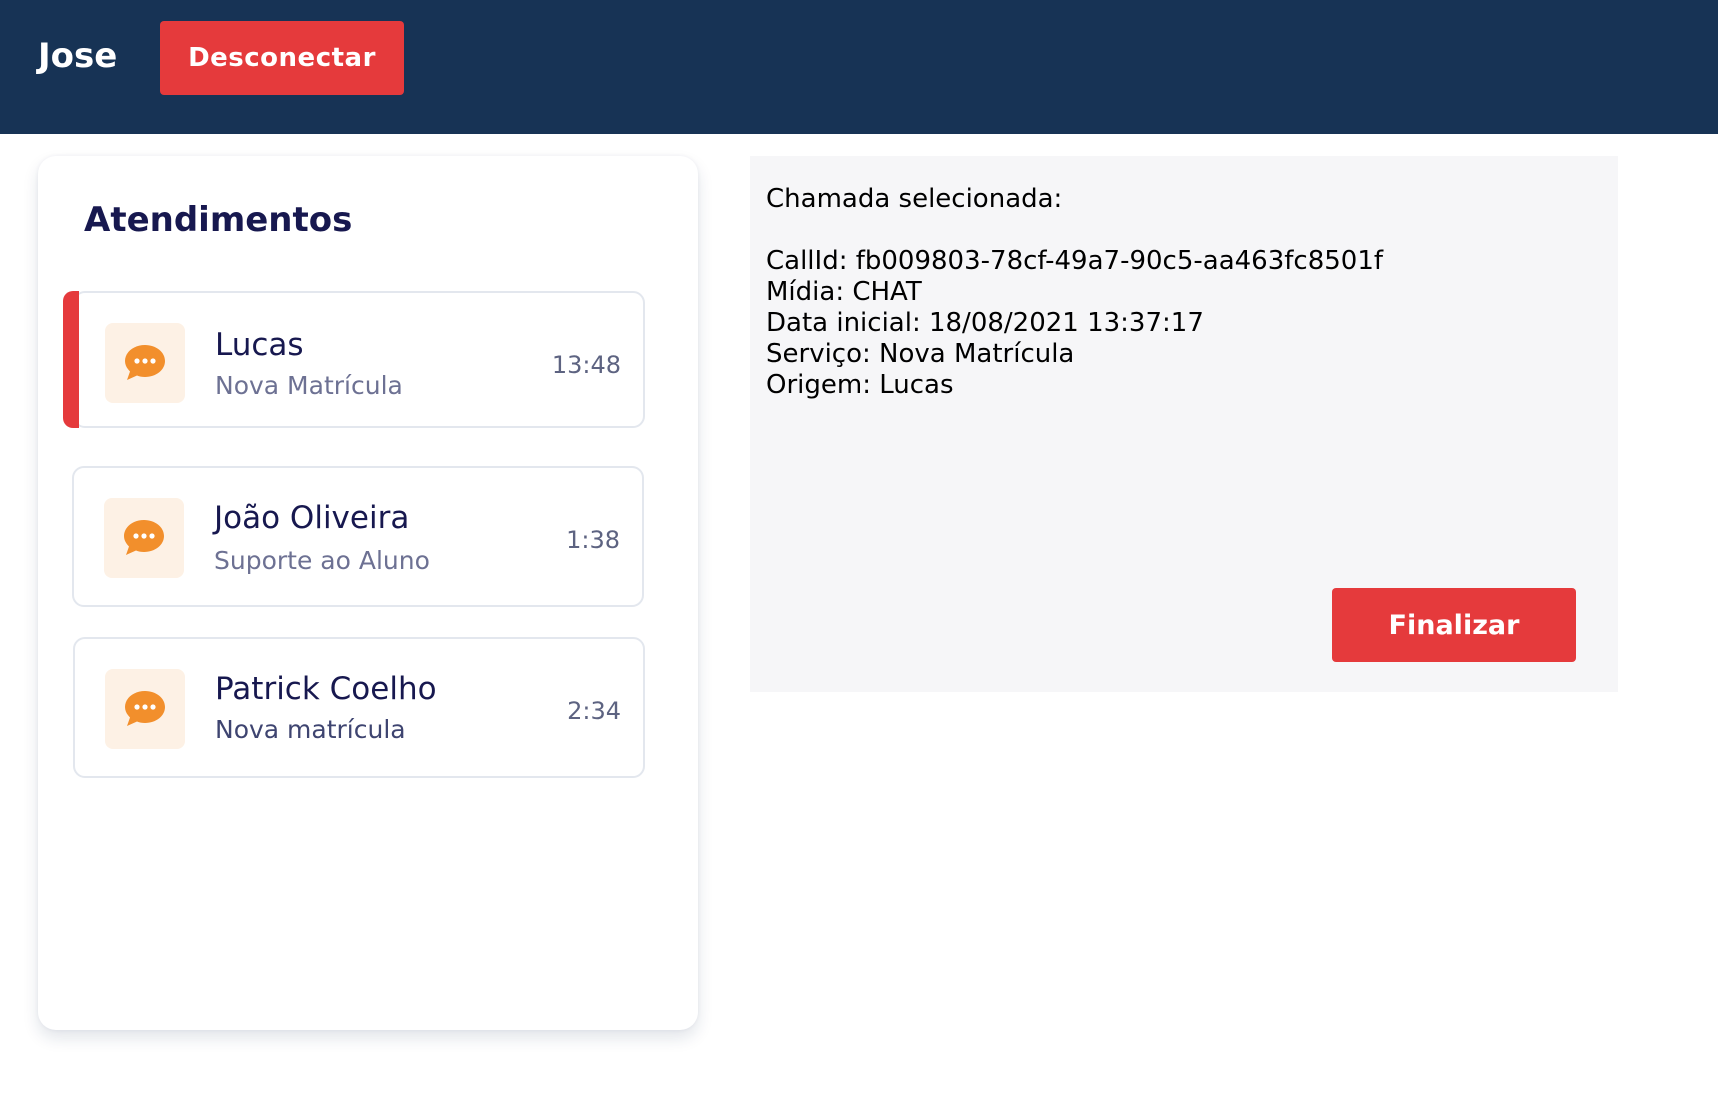 The image size is (1718, 1106). Describe the element at coordinates (312, 518) in the screenshot. I see `attendance-name: João Oliveira` at that location.